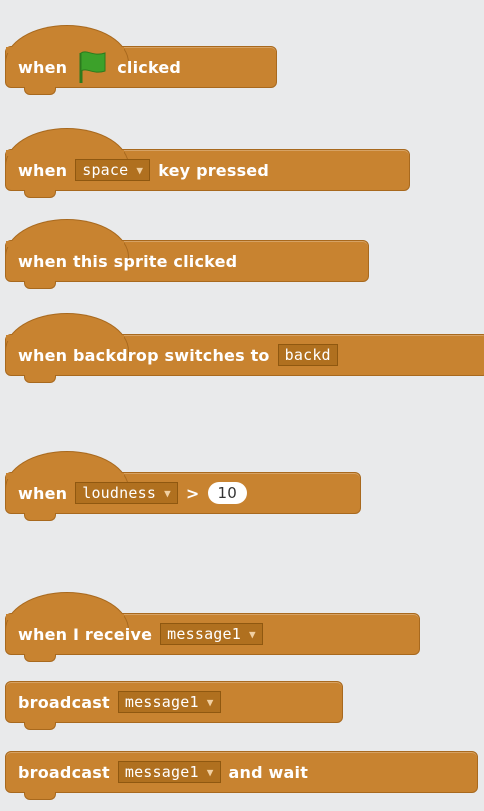  What do you see at coordinates (268, 772) in the screenshot?
I see `block-text: and wait` at bounding box center [268, 772].